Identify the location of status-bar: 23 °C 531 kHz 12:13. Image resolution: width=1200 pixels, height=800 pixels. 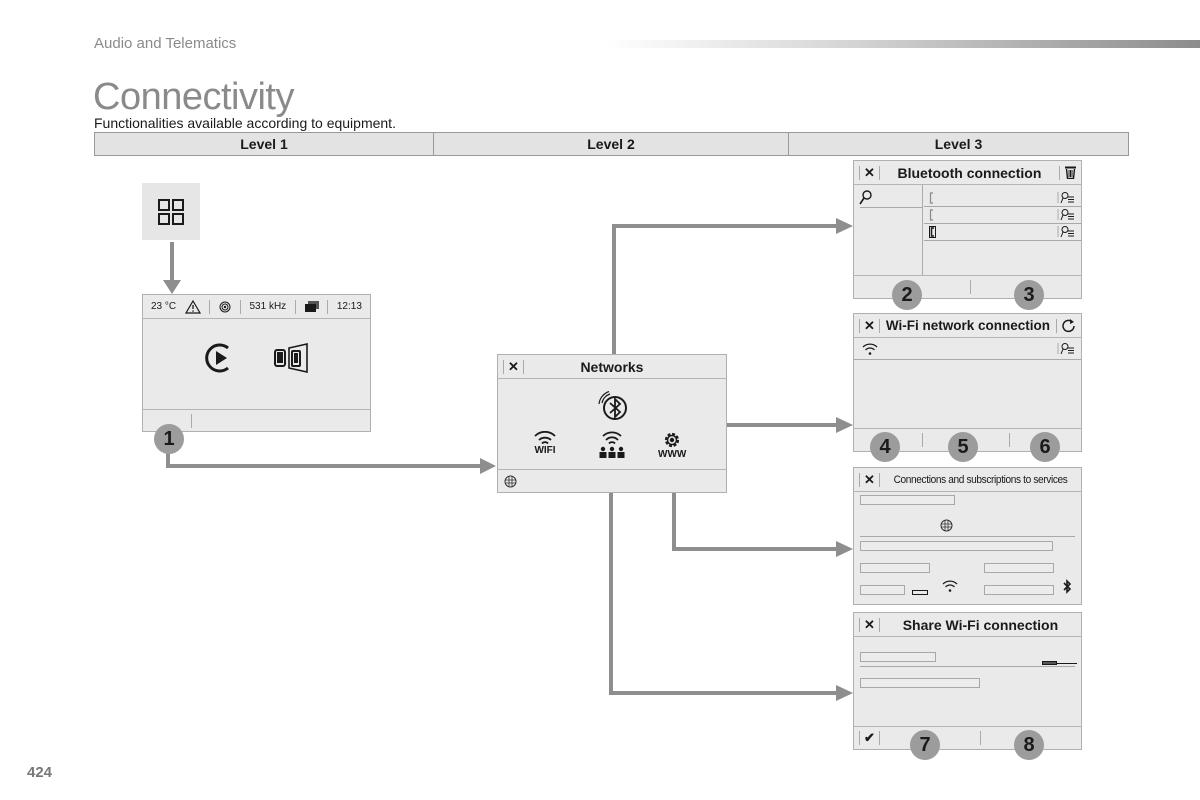
(256, 307).